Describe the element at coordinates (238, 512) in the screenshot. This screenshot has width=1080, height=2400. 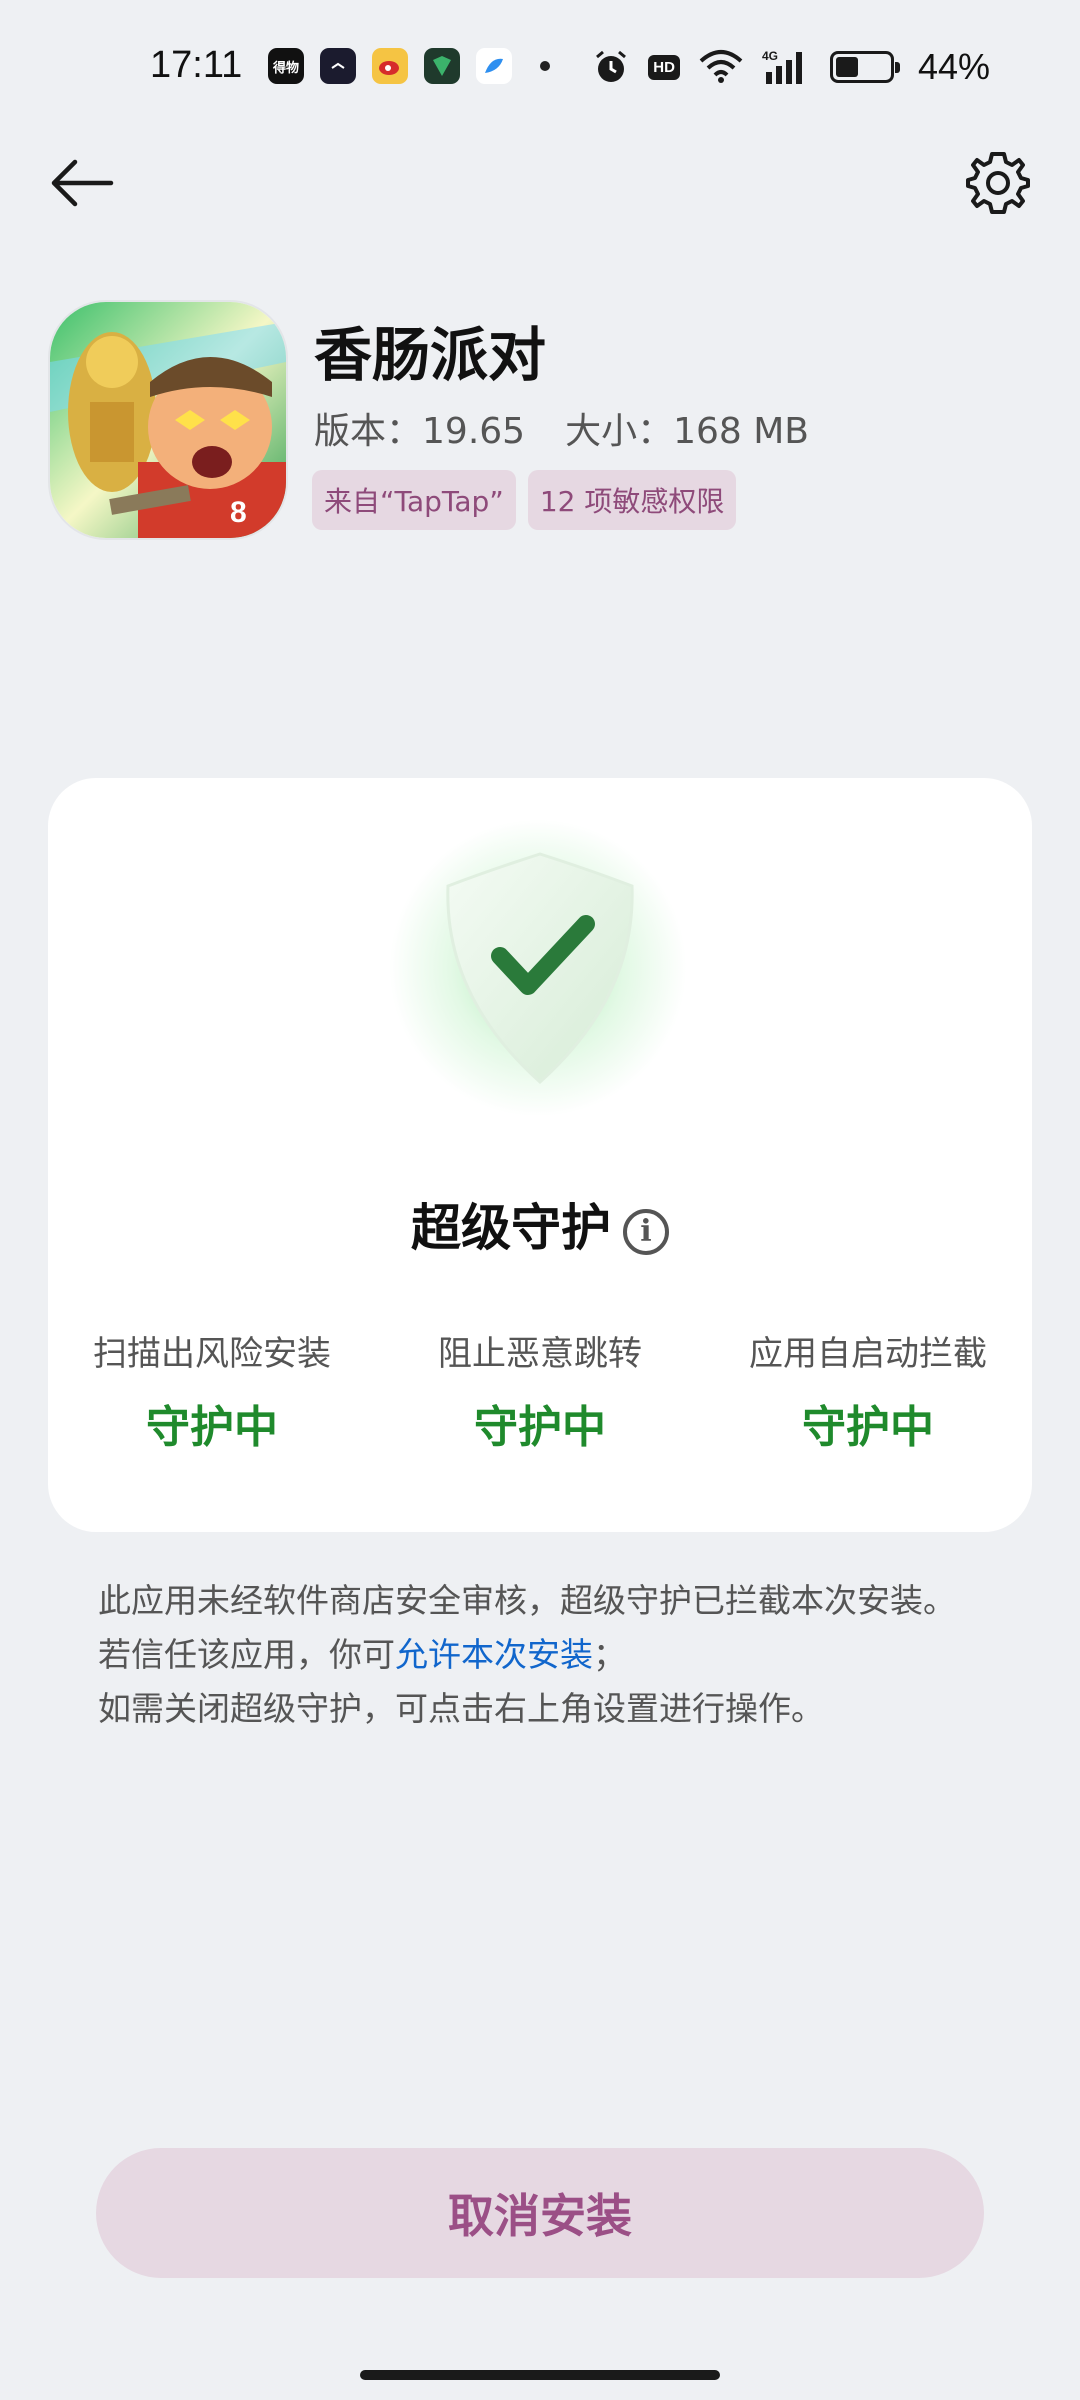
I see `svg-text: 8` at that location.